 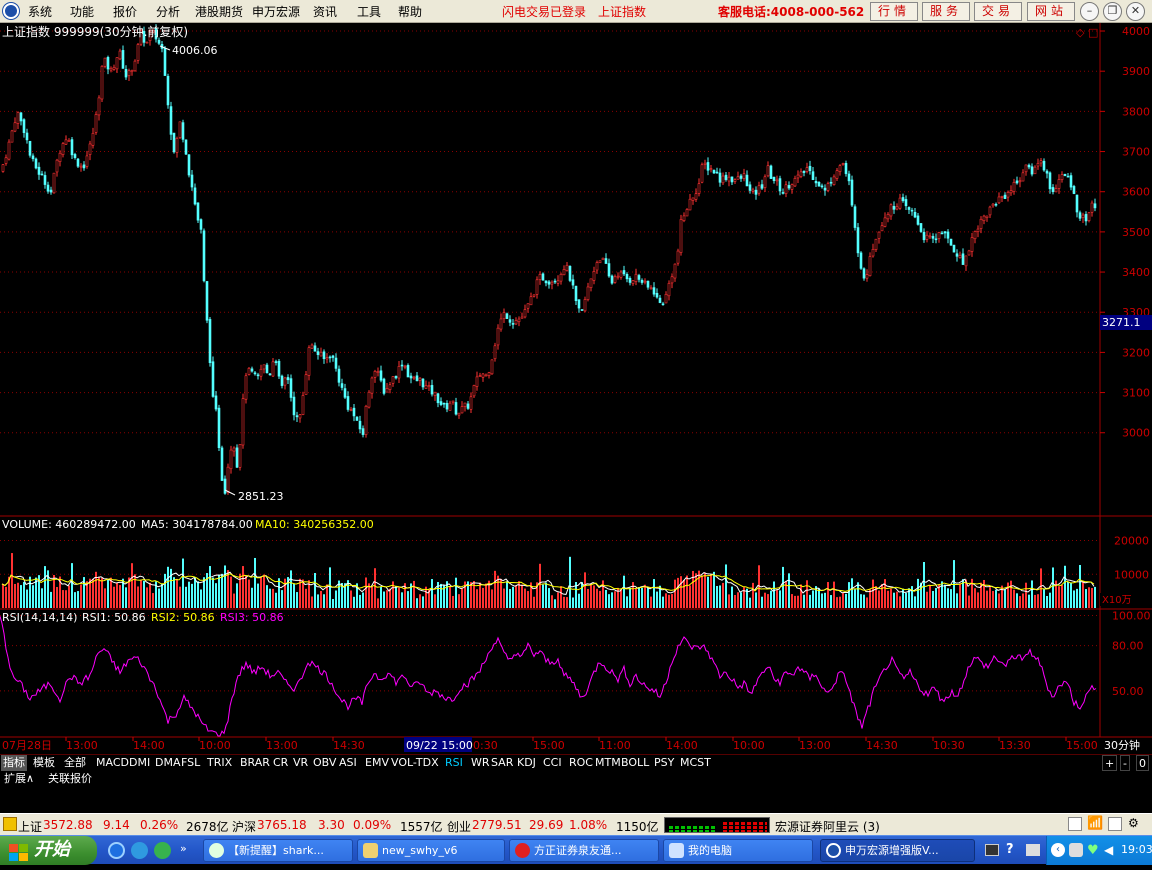 What do you see at coordinates (183, 848) in the screenshot?
I see `quick-launch-more-icon: »` at bounding box center [183, 848].